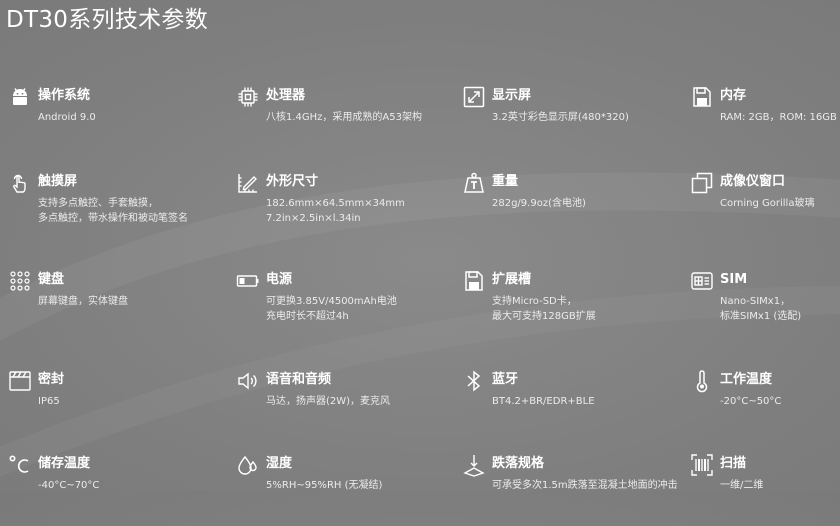  Describe the element at coordinates (328, 401) in the screenshot. I see `spec-desc: 马达，扬声器(2W)，麦克风` at that location.